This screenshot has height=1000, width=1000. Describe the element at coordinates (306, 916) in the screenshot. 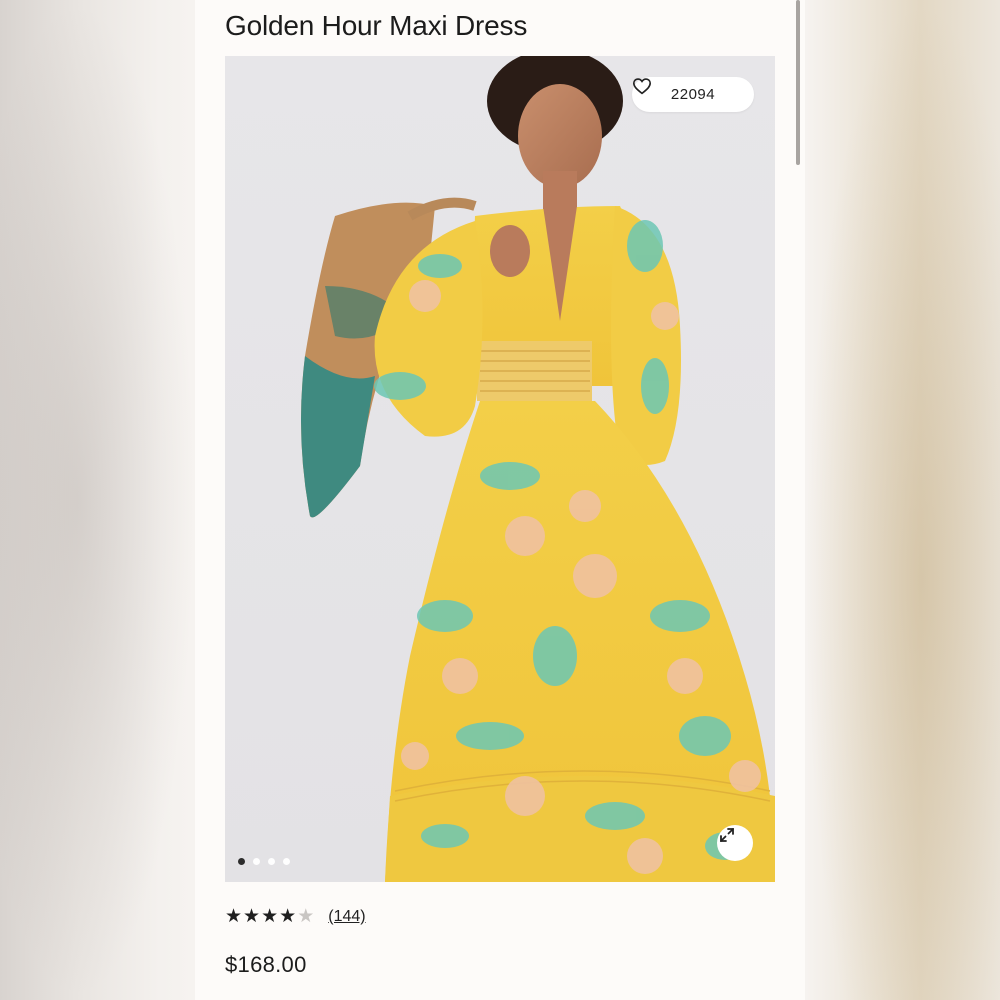

I see `star-empty-icon: ★` at that location.